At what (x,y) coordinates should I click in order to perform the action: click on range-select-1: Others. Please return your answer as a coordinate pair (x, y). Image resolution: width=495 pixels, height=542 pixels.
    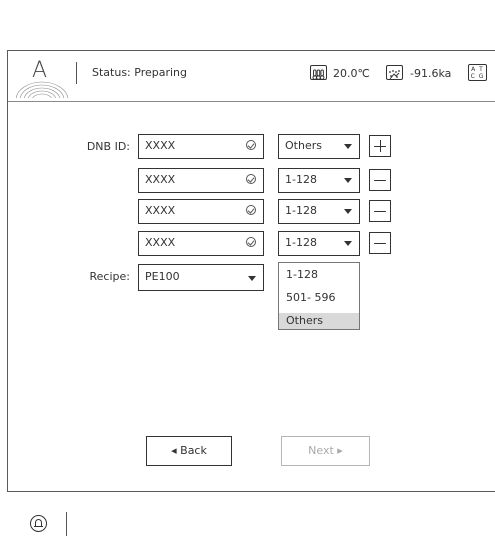
    Looking at the image, I should click on (319, 146).